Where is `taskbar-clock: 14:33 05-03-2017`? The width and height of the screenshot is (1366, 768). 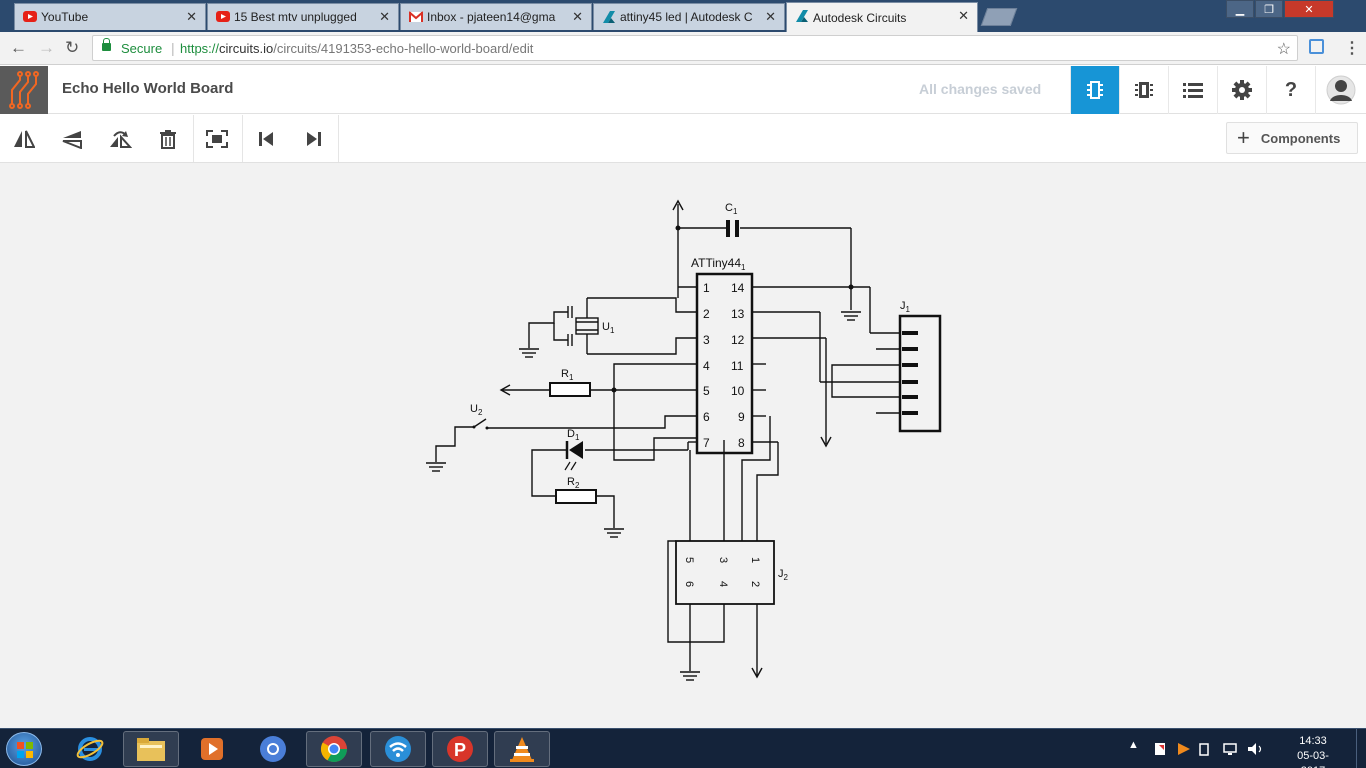
taskbar-clock: 14:33 05-03-2017 is located at coordinates (1313, 751).